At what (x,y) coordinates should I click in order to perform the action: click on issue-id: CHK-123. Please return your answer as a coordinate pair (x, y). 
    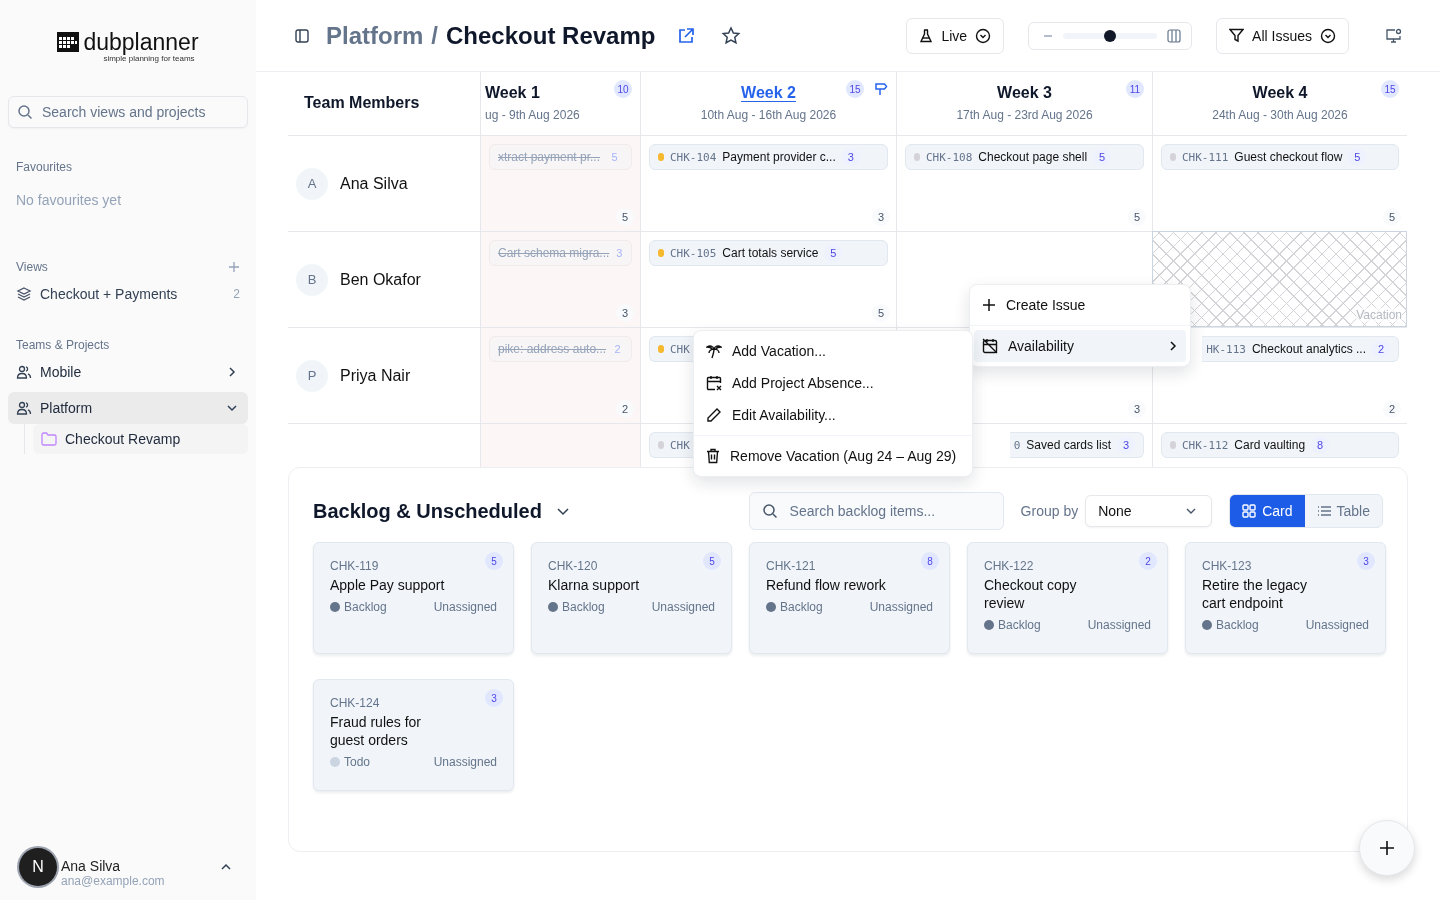
    Looking at the image, I should click on (1227, 566).